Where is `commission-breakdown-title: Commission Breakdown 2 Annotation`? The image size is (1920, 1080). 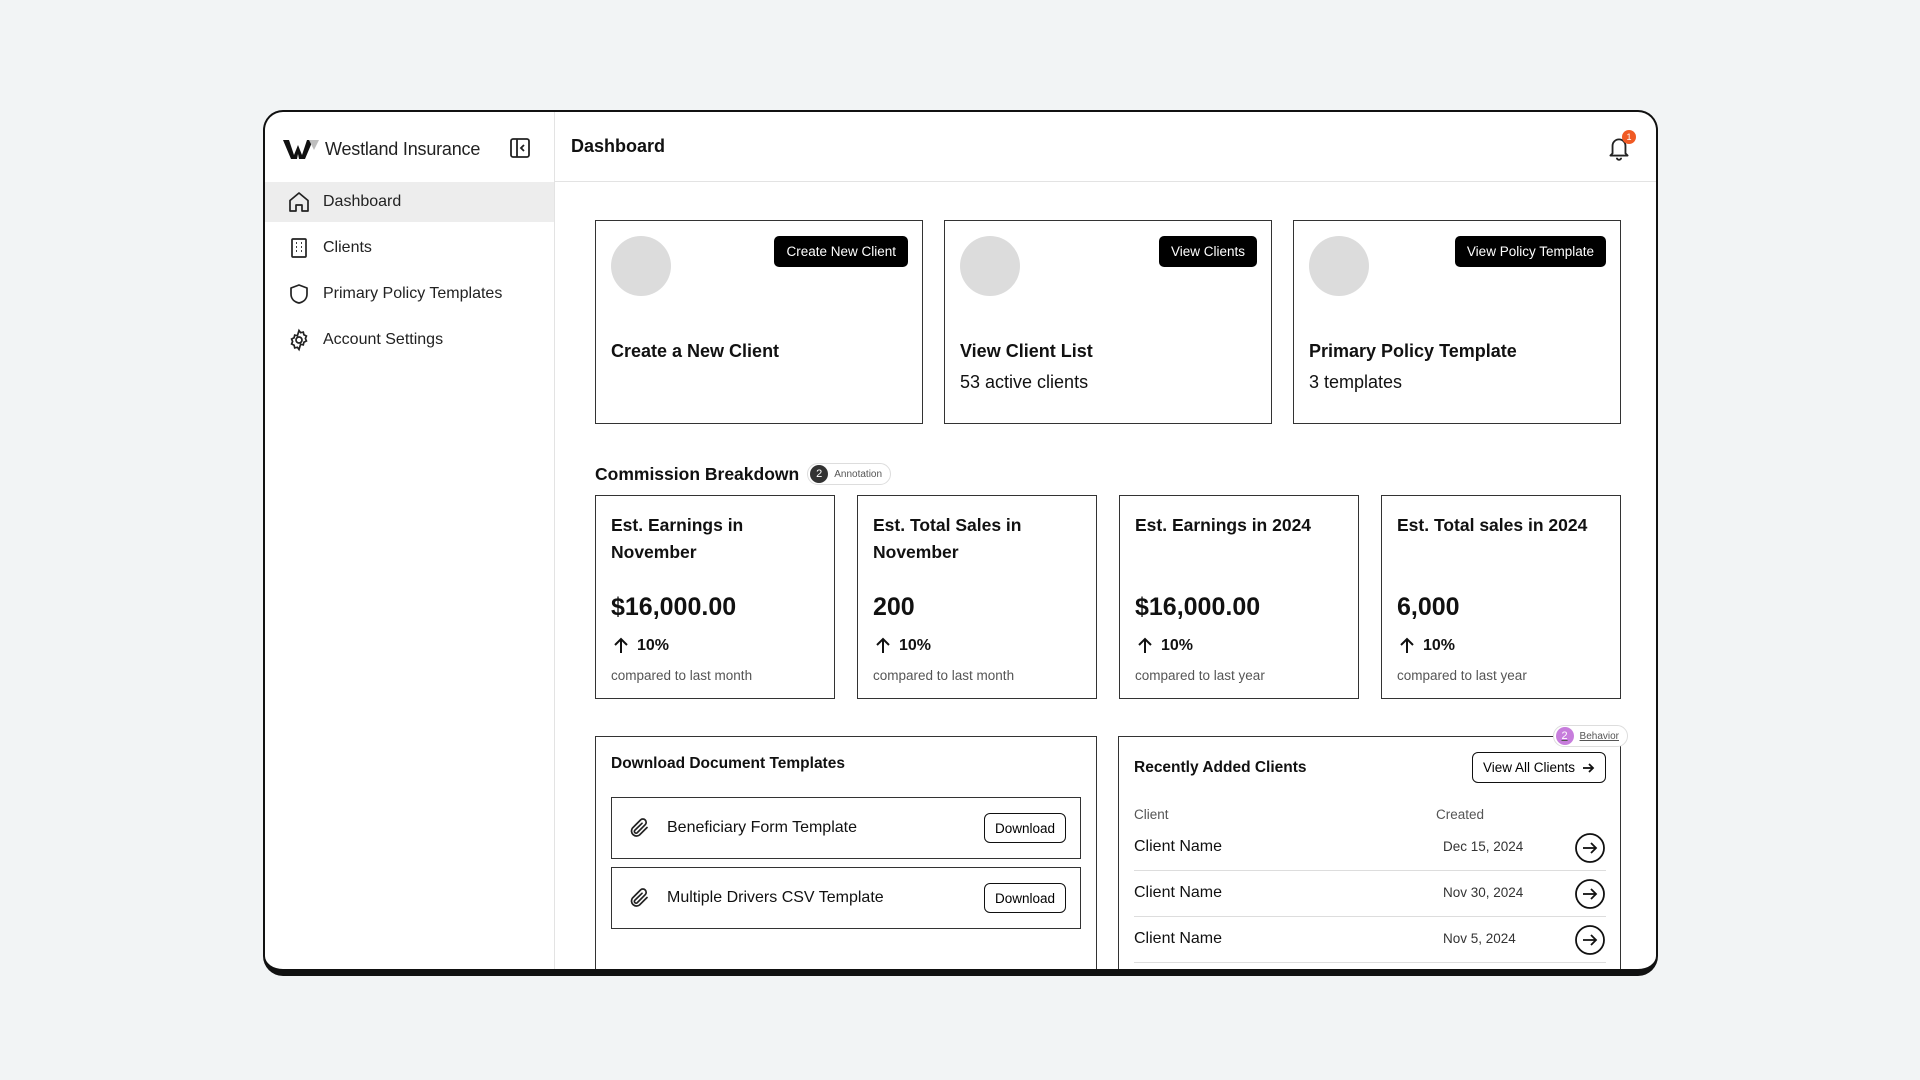 commission-breakdown-title: Commission Breakdown 2 Annotation is located at coordinates (743, 474).